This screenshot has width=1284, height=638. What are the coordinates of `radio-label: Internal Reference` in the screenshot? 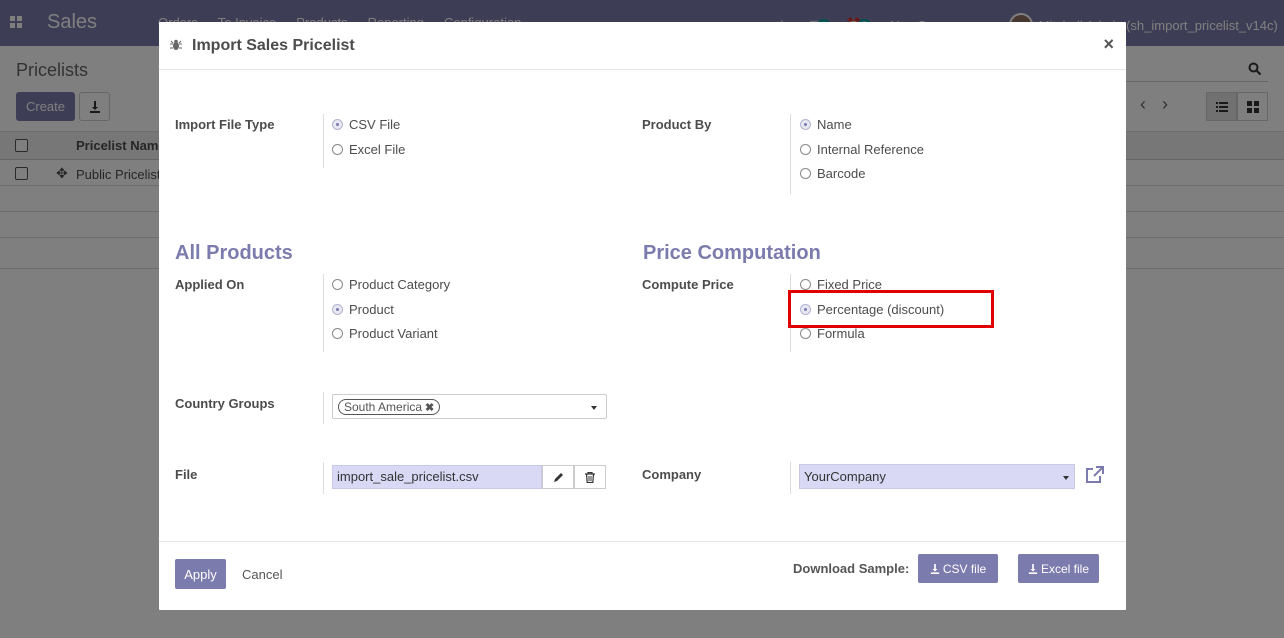 It's located at (870, 149).